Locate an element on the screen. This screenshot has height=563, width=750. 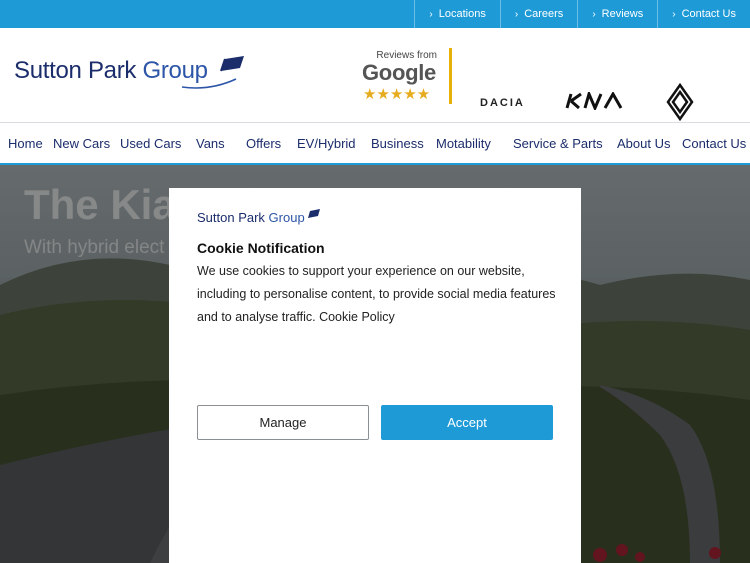
nav-item-home: Home is located at coordinates (25, 143).